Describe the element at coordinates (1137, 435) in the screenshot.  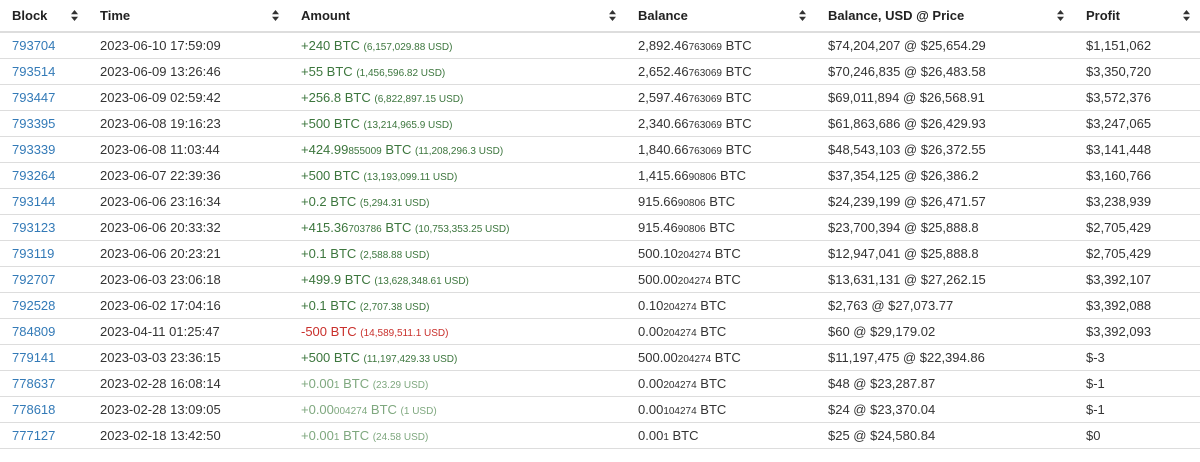
I see `profit-cell: $0` at that location.